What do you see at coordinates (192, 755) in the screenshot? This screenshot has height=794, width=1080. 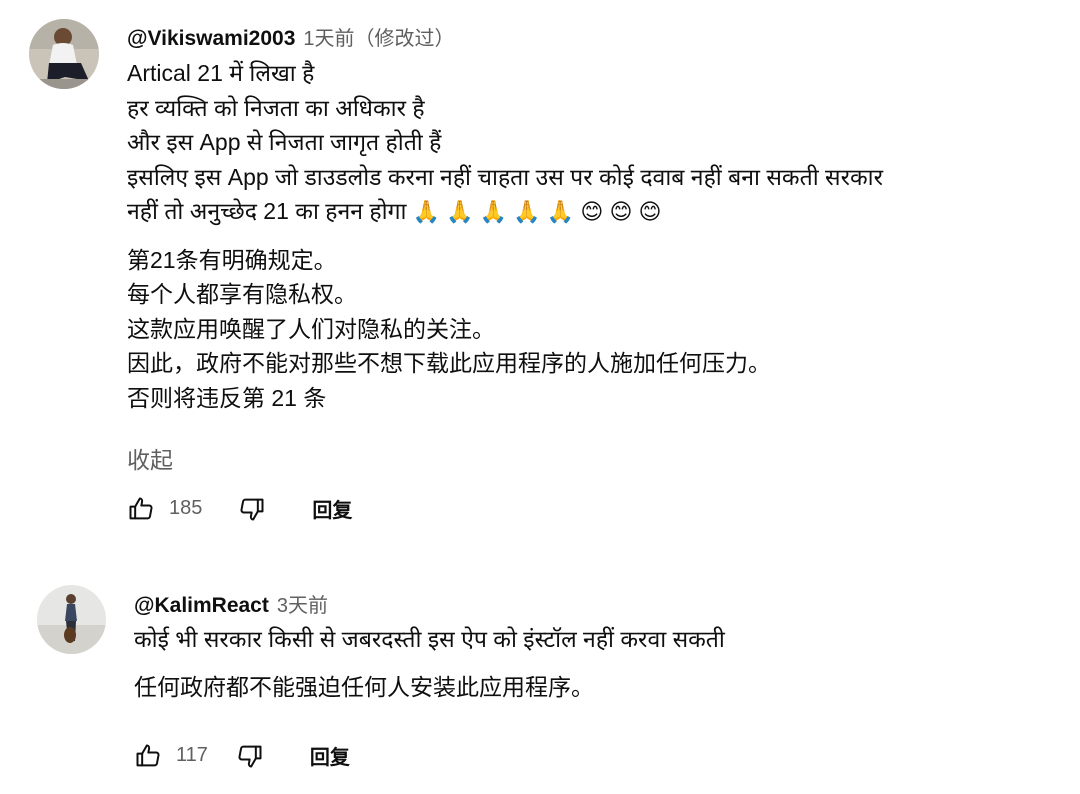 I see `like-count: 117` at bounding box center [192, 755].